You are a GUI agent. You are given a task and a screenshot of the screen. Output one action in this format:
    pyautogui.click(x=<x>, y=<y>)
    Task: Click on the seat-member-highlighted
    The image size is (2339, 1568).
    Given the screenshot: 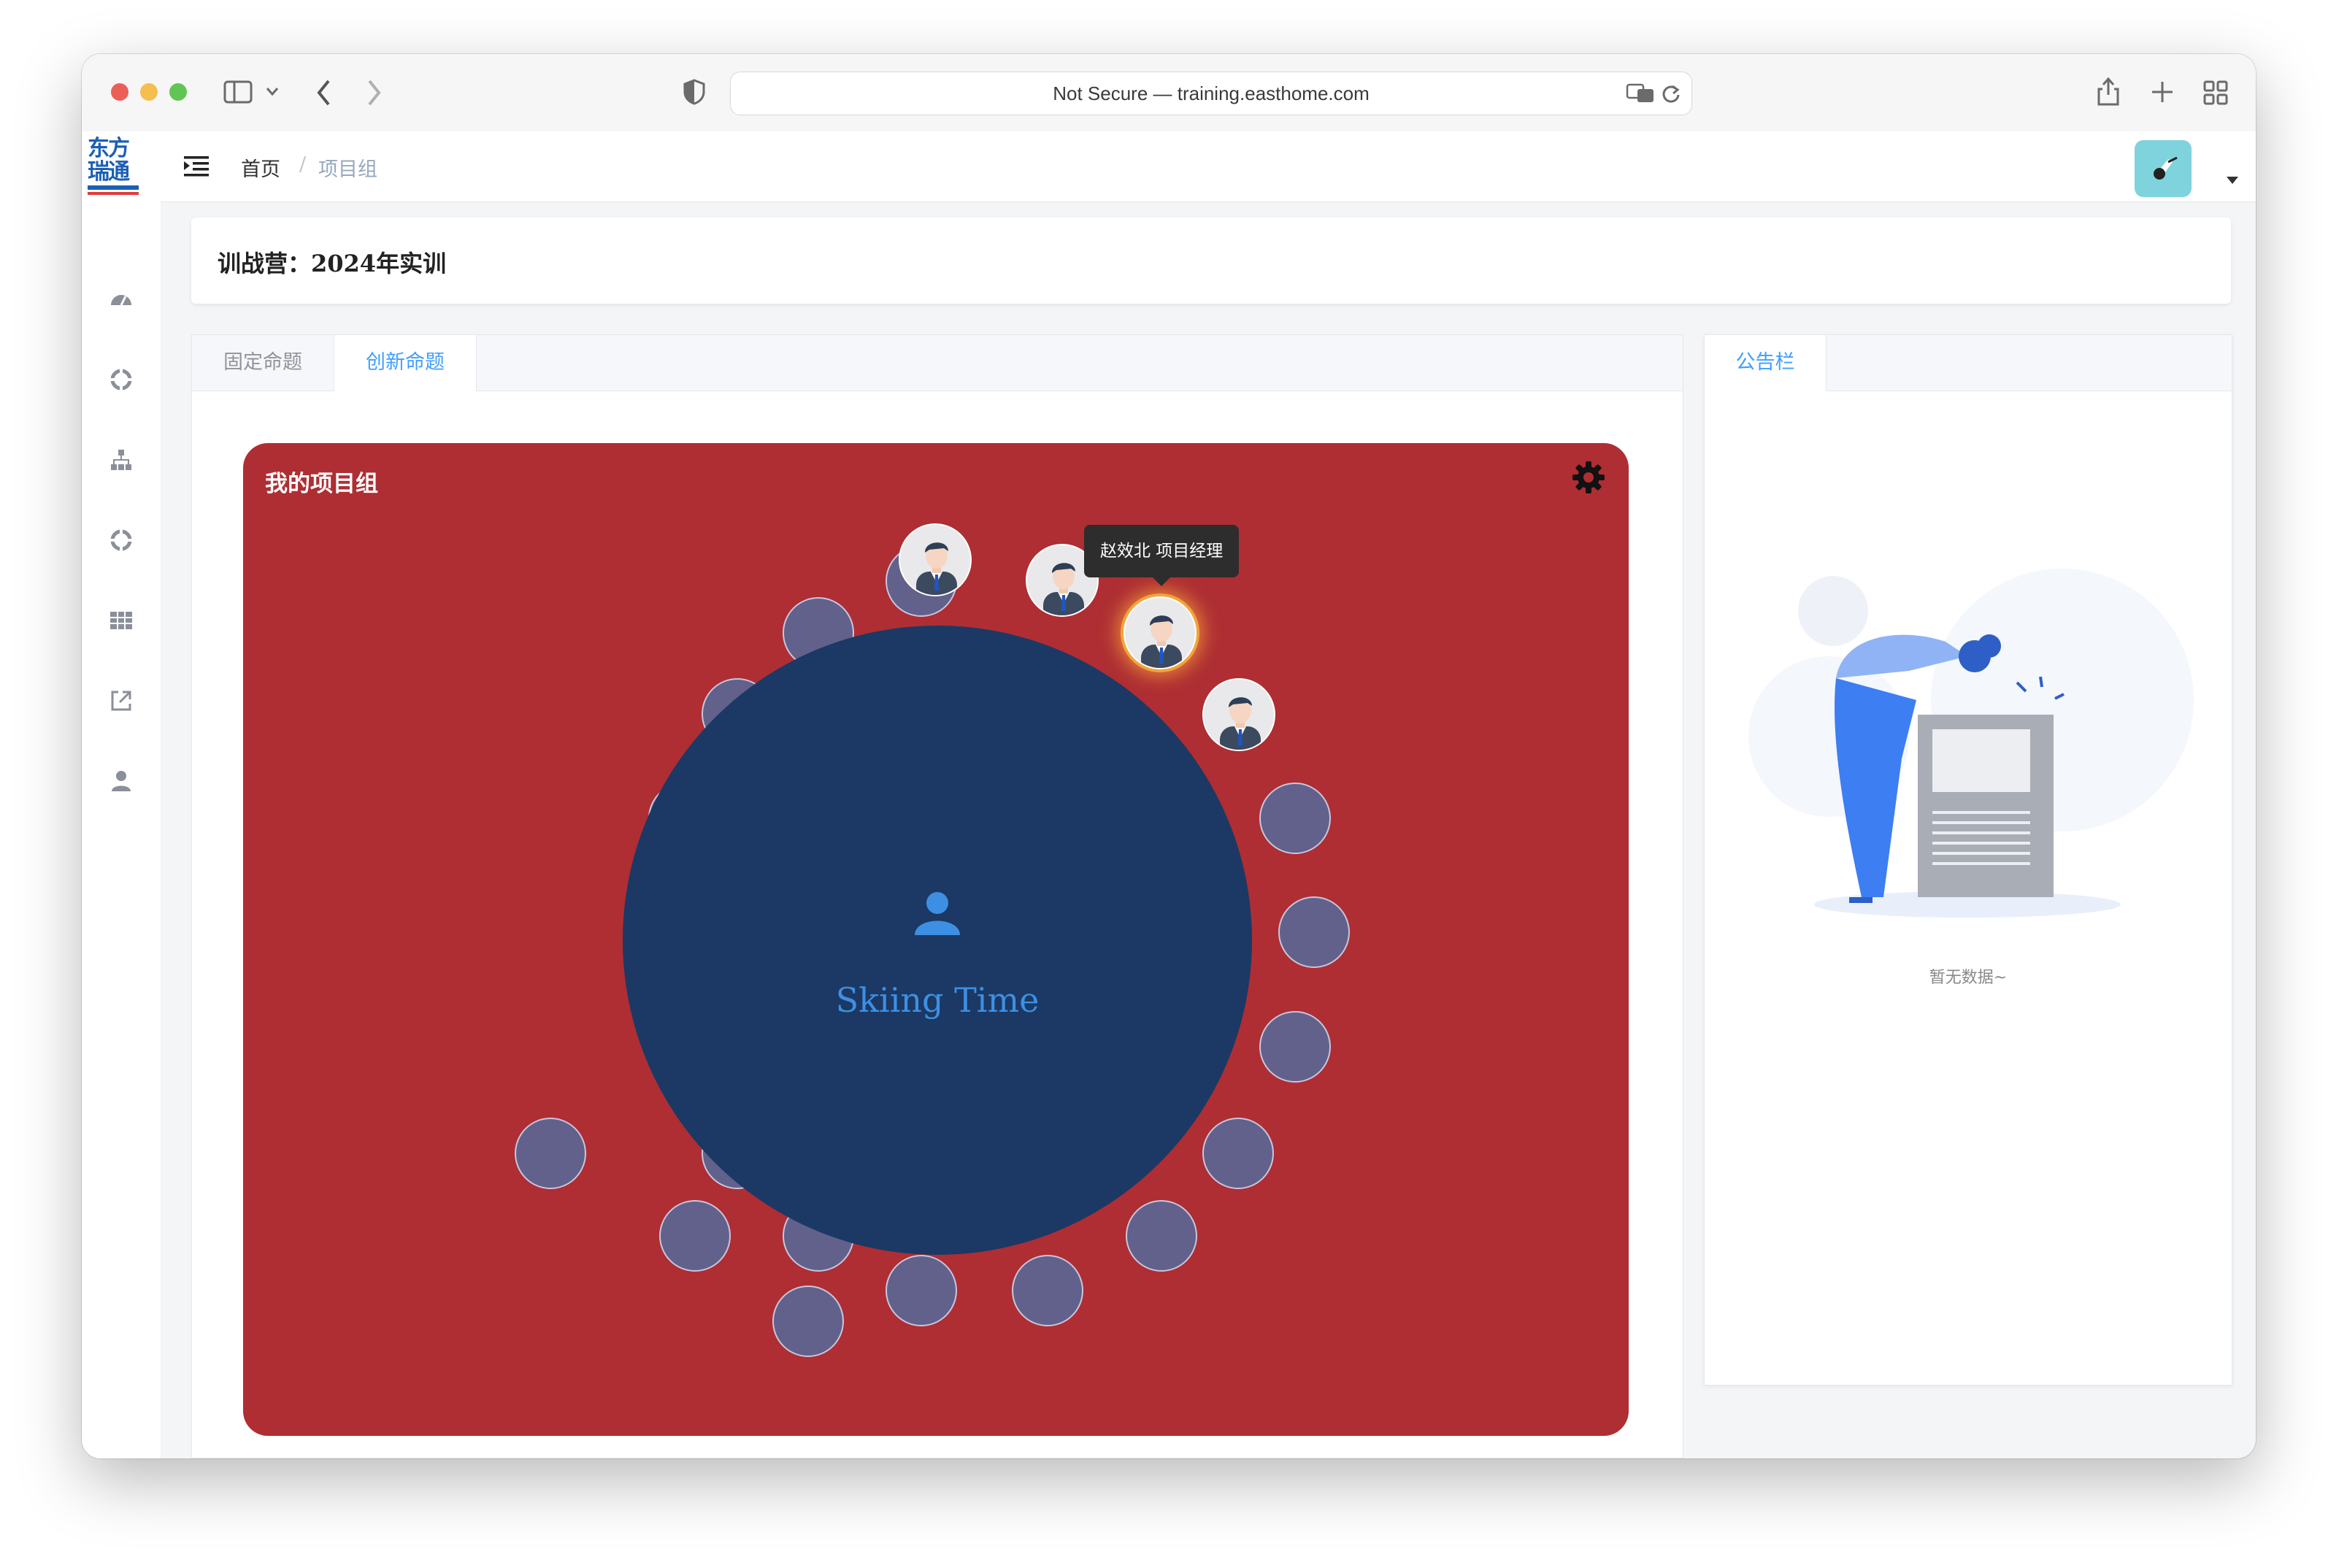 What is the action you would take?
    pyautogui.click(x=1160, y=632)
    